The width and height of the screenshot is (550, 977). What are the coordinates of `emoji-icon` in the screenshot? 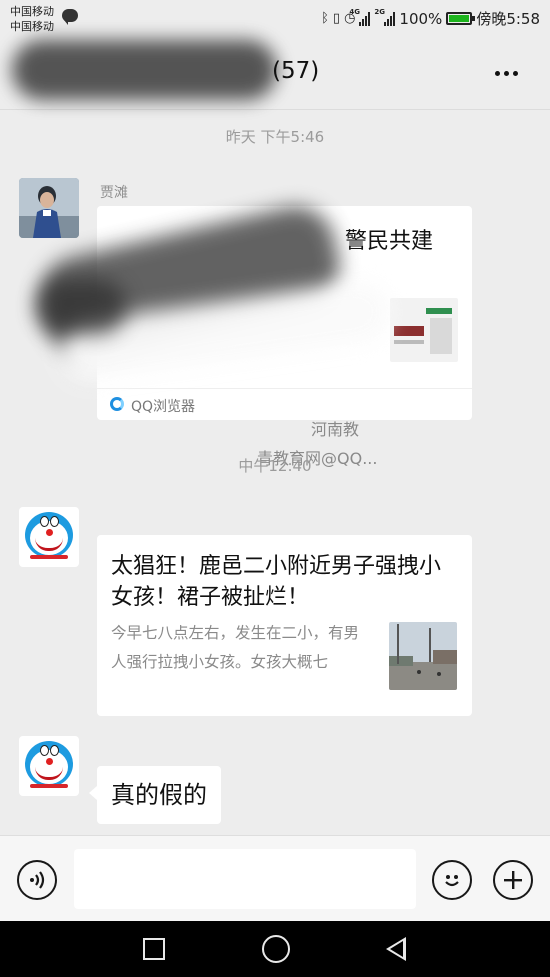 It's located at (452, 881).